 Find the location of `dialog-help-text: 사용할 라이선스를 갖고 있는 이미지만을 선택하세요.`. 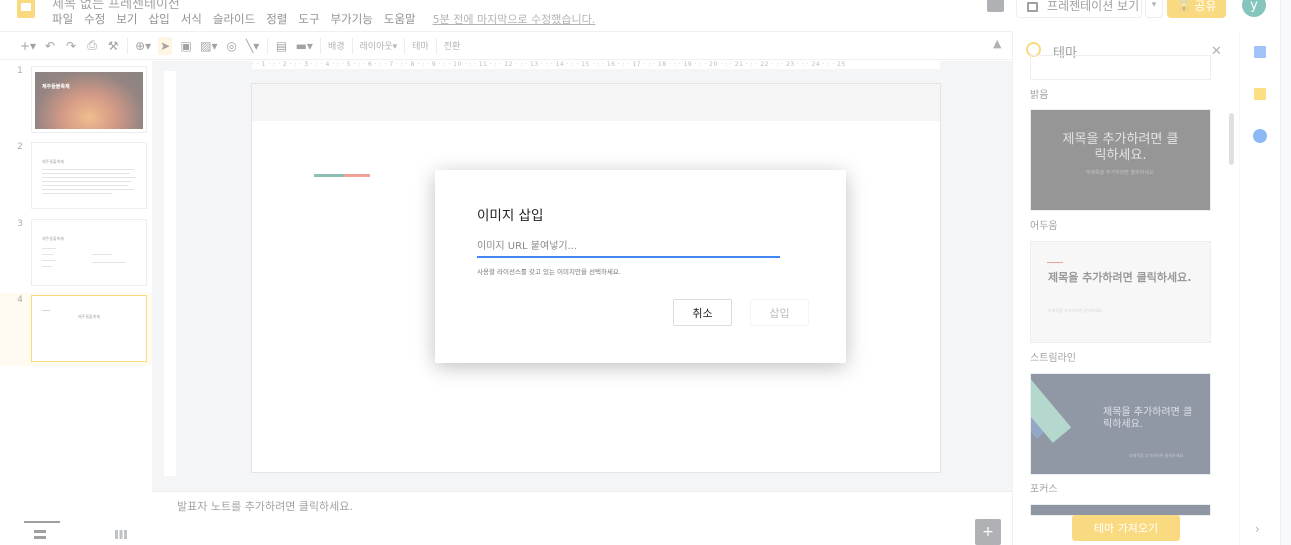

dialog-help-text: 사용할 라이선스를 갖고 있는 이미지만을 선택하세요. is located at coordinates (549, 272).